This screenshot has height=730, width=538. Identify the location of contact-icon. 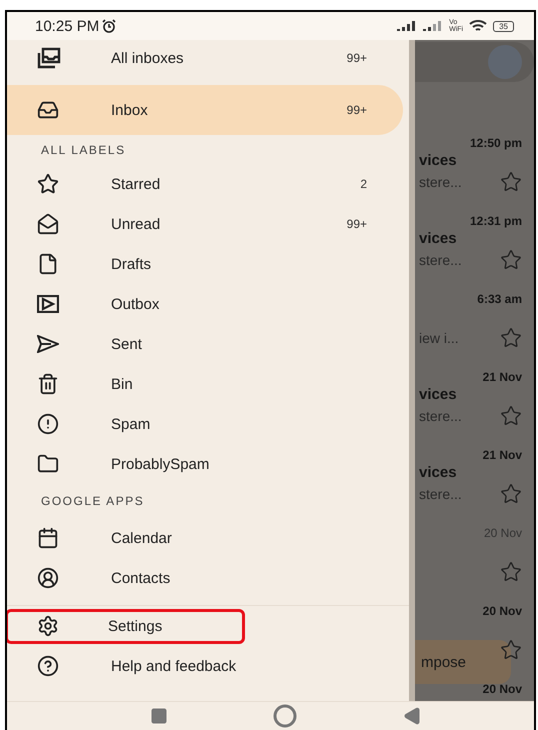
(48, 578).